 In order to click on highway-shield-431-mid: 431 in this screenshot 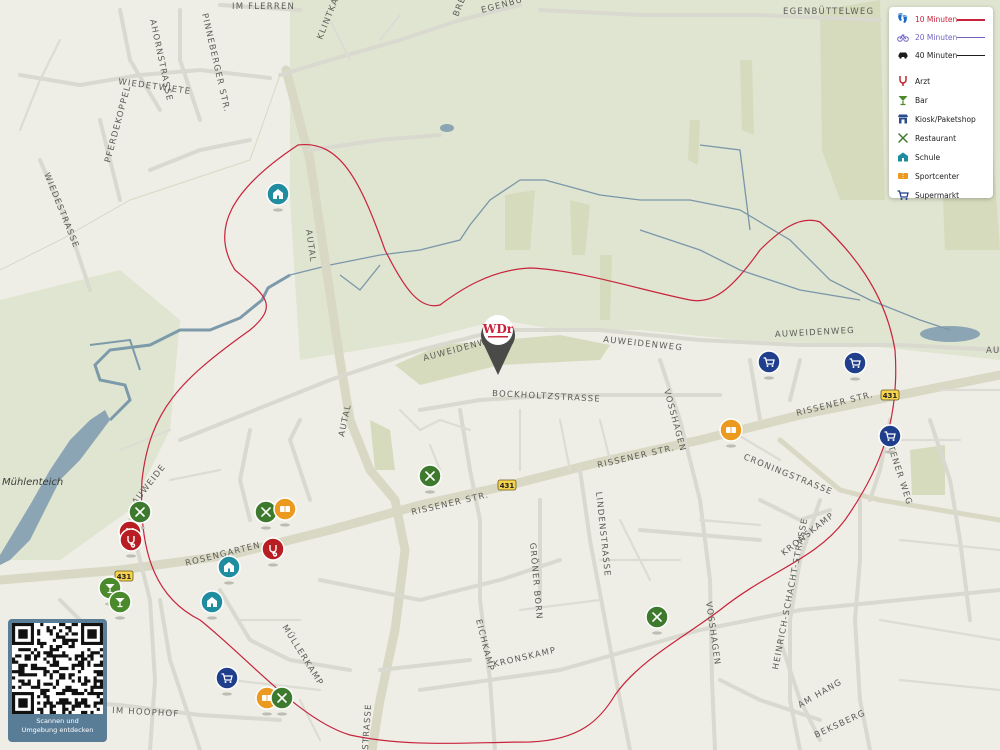, I will do `click(507, 485)`.